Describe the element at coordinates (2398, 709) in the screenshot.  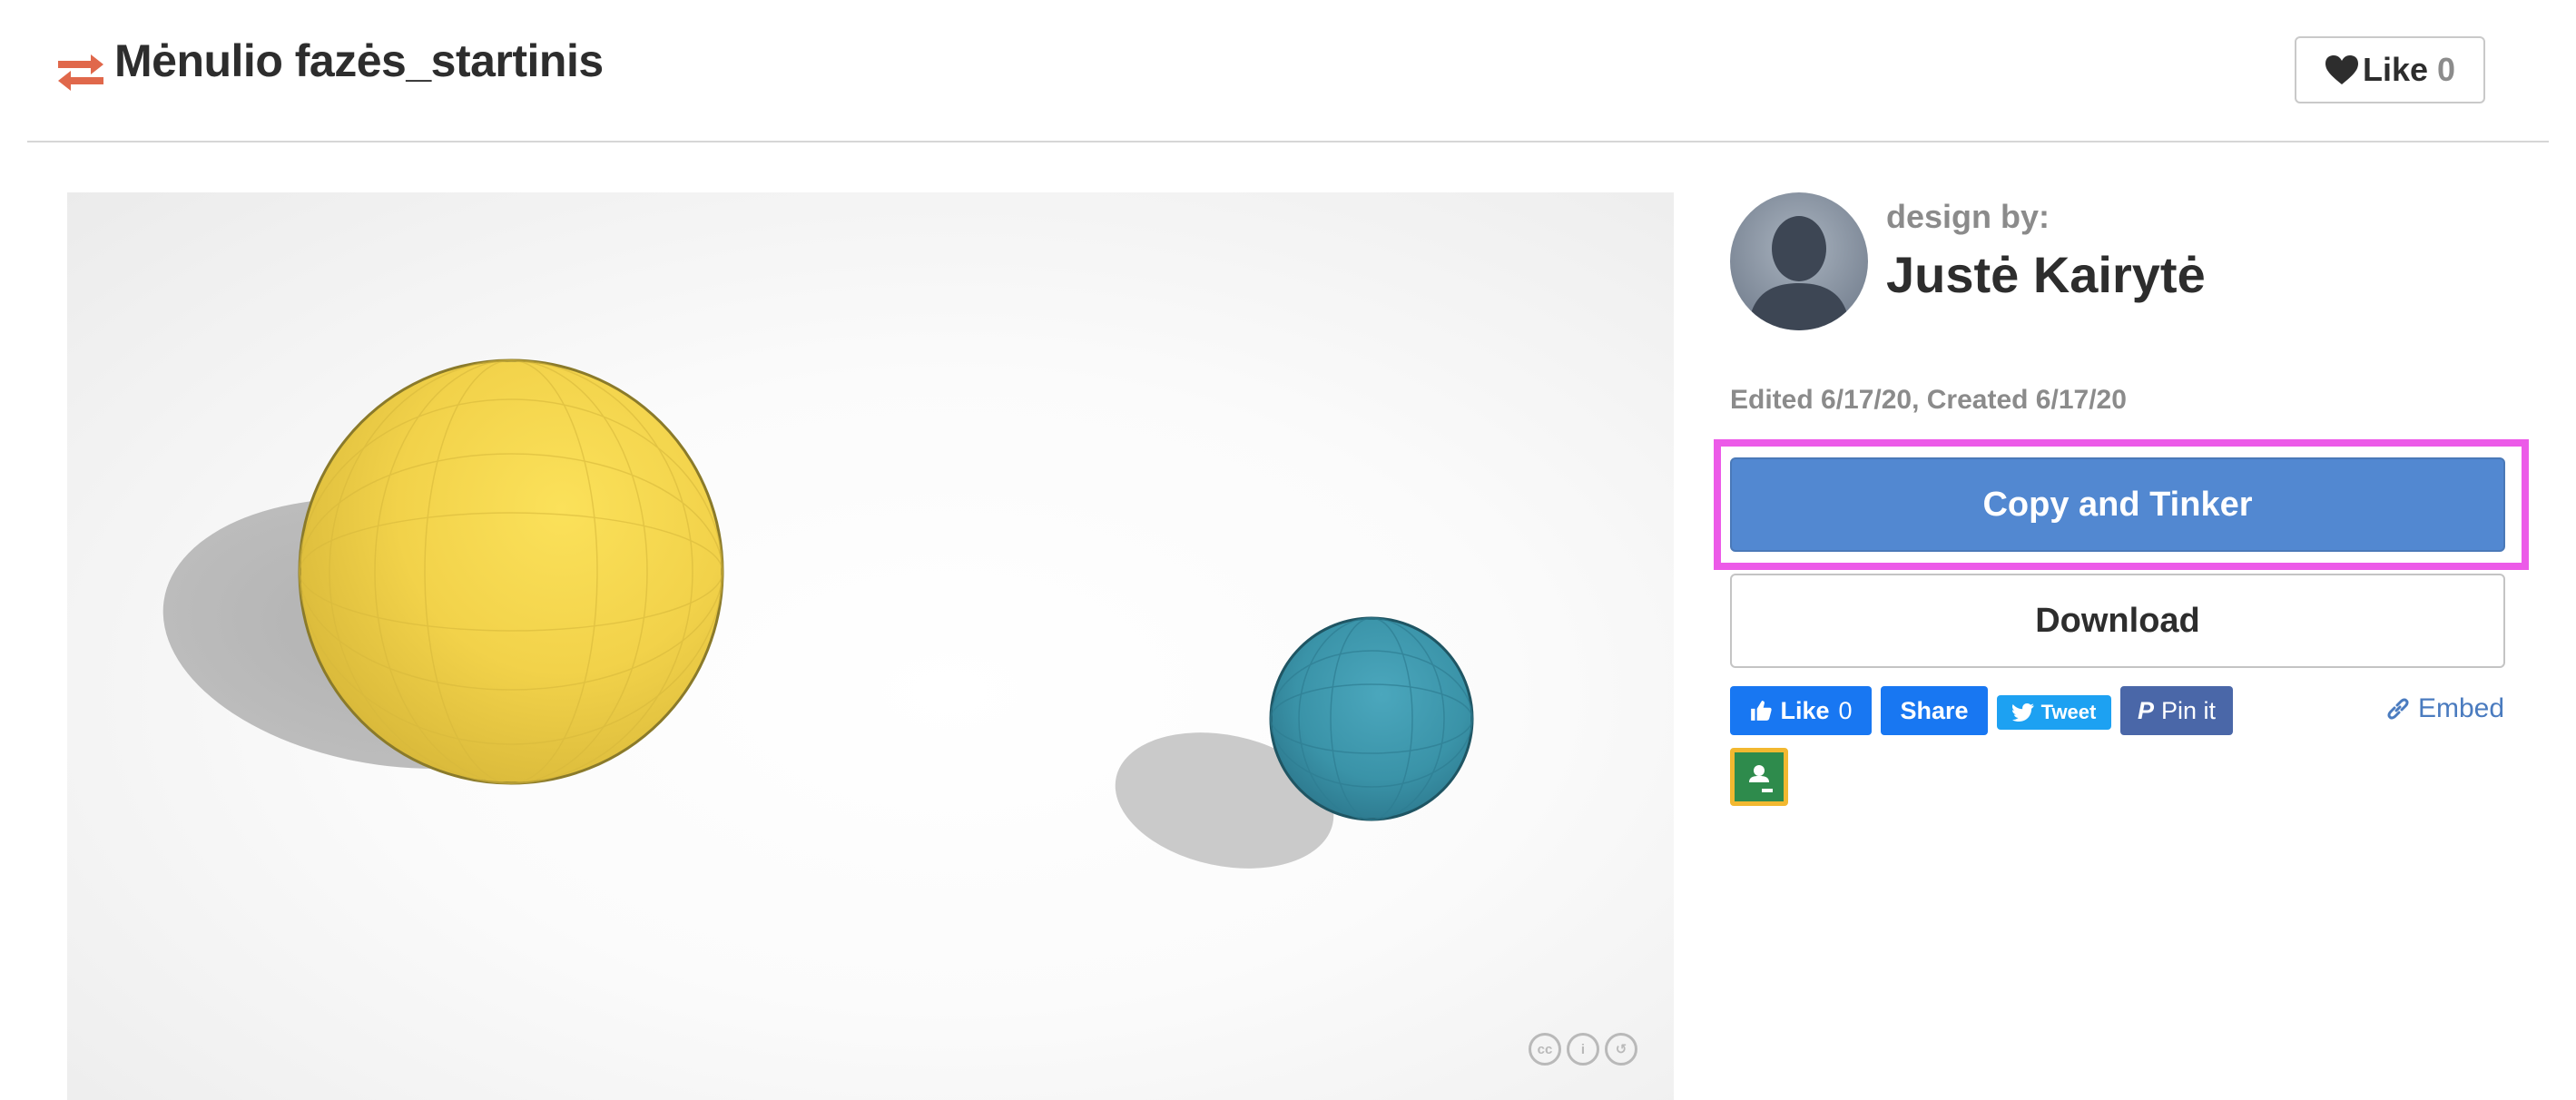
I see `link-chain-icon` at that location.